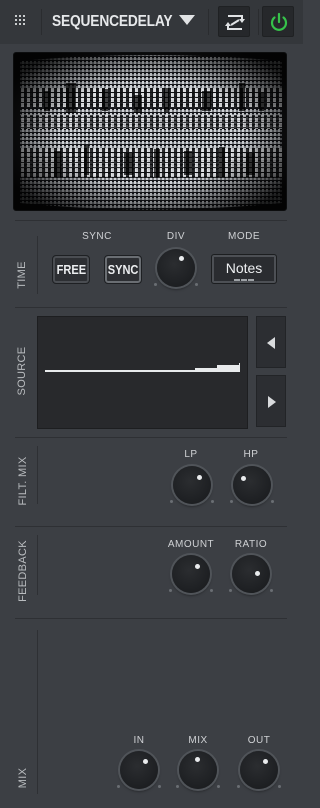 This screenshot has height=808, width=320. Describe the element at coordinates (23, 481) in the screenshot. I see `filt-mix-section-label: FILT. MIX` at that location.